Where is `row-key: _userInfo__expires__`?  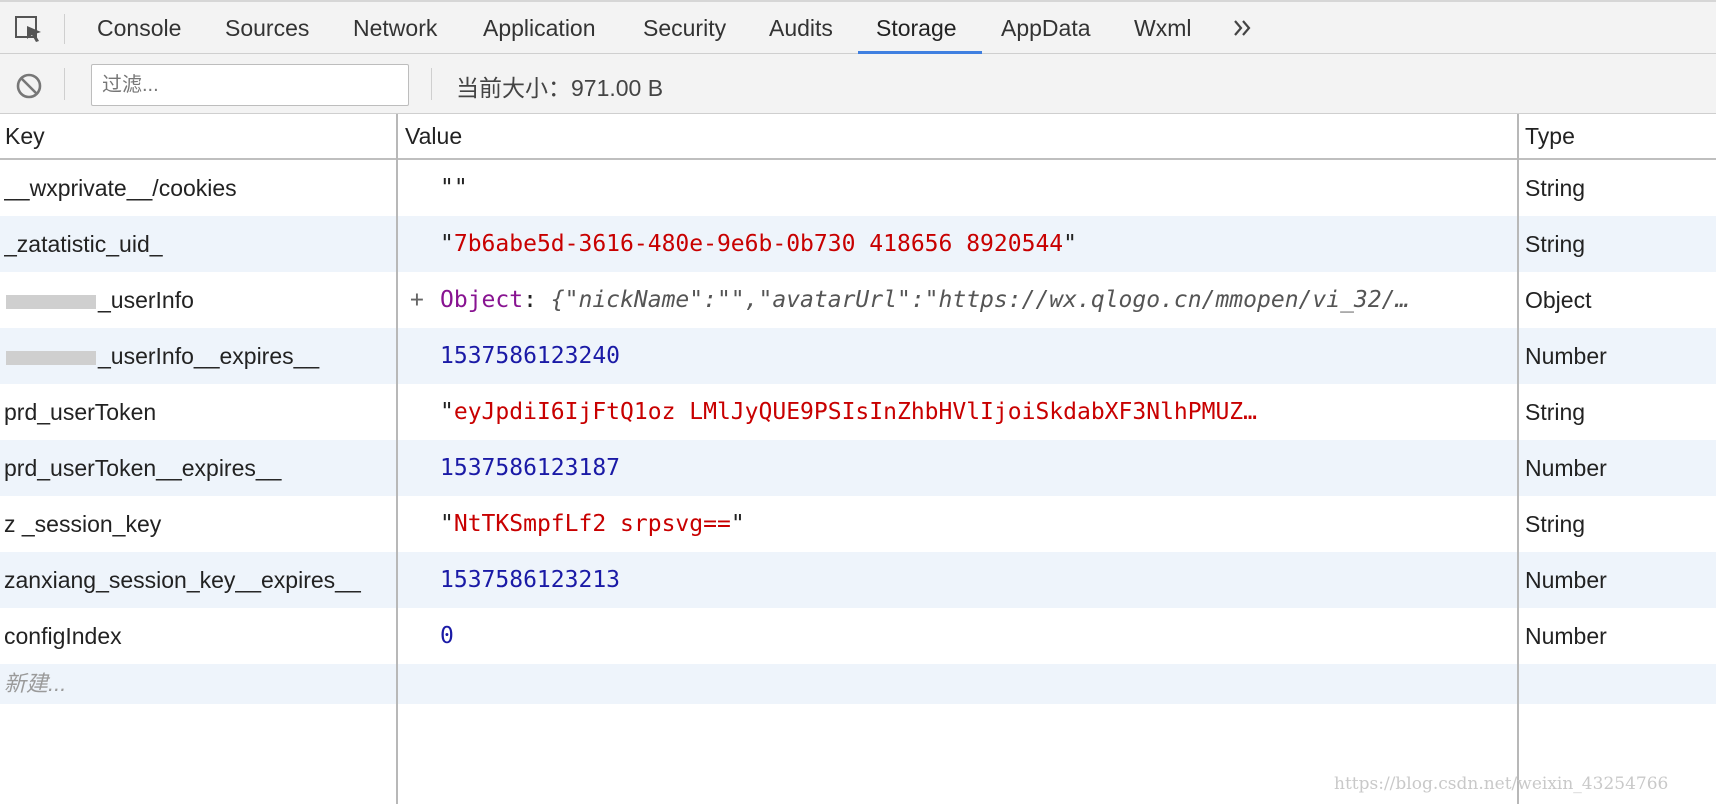
row-key: _userInfo__expires__ is located at coordinates (199, 356).